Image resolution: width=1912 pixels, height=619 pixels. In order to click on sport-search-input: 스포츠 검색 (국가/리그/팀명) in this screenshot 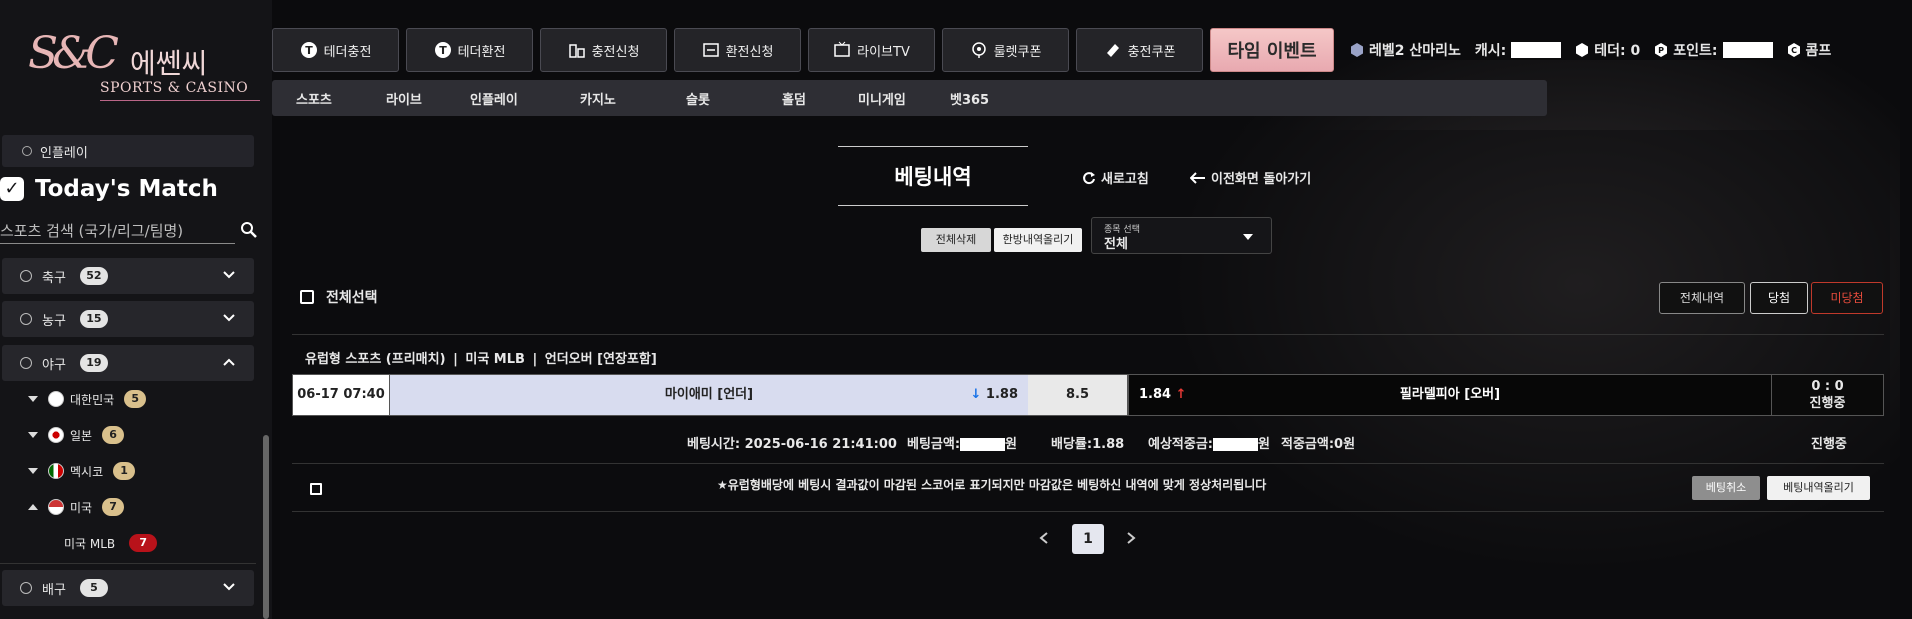, I will do `click(117, 231)`.